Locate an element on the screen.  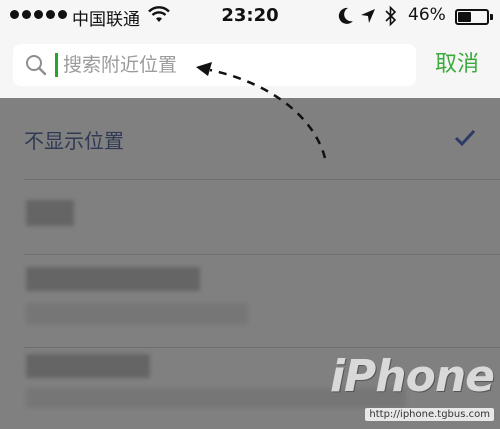
watermark: iPhone http://iphone.tgbus.com is located at coordinates (412, 386).